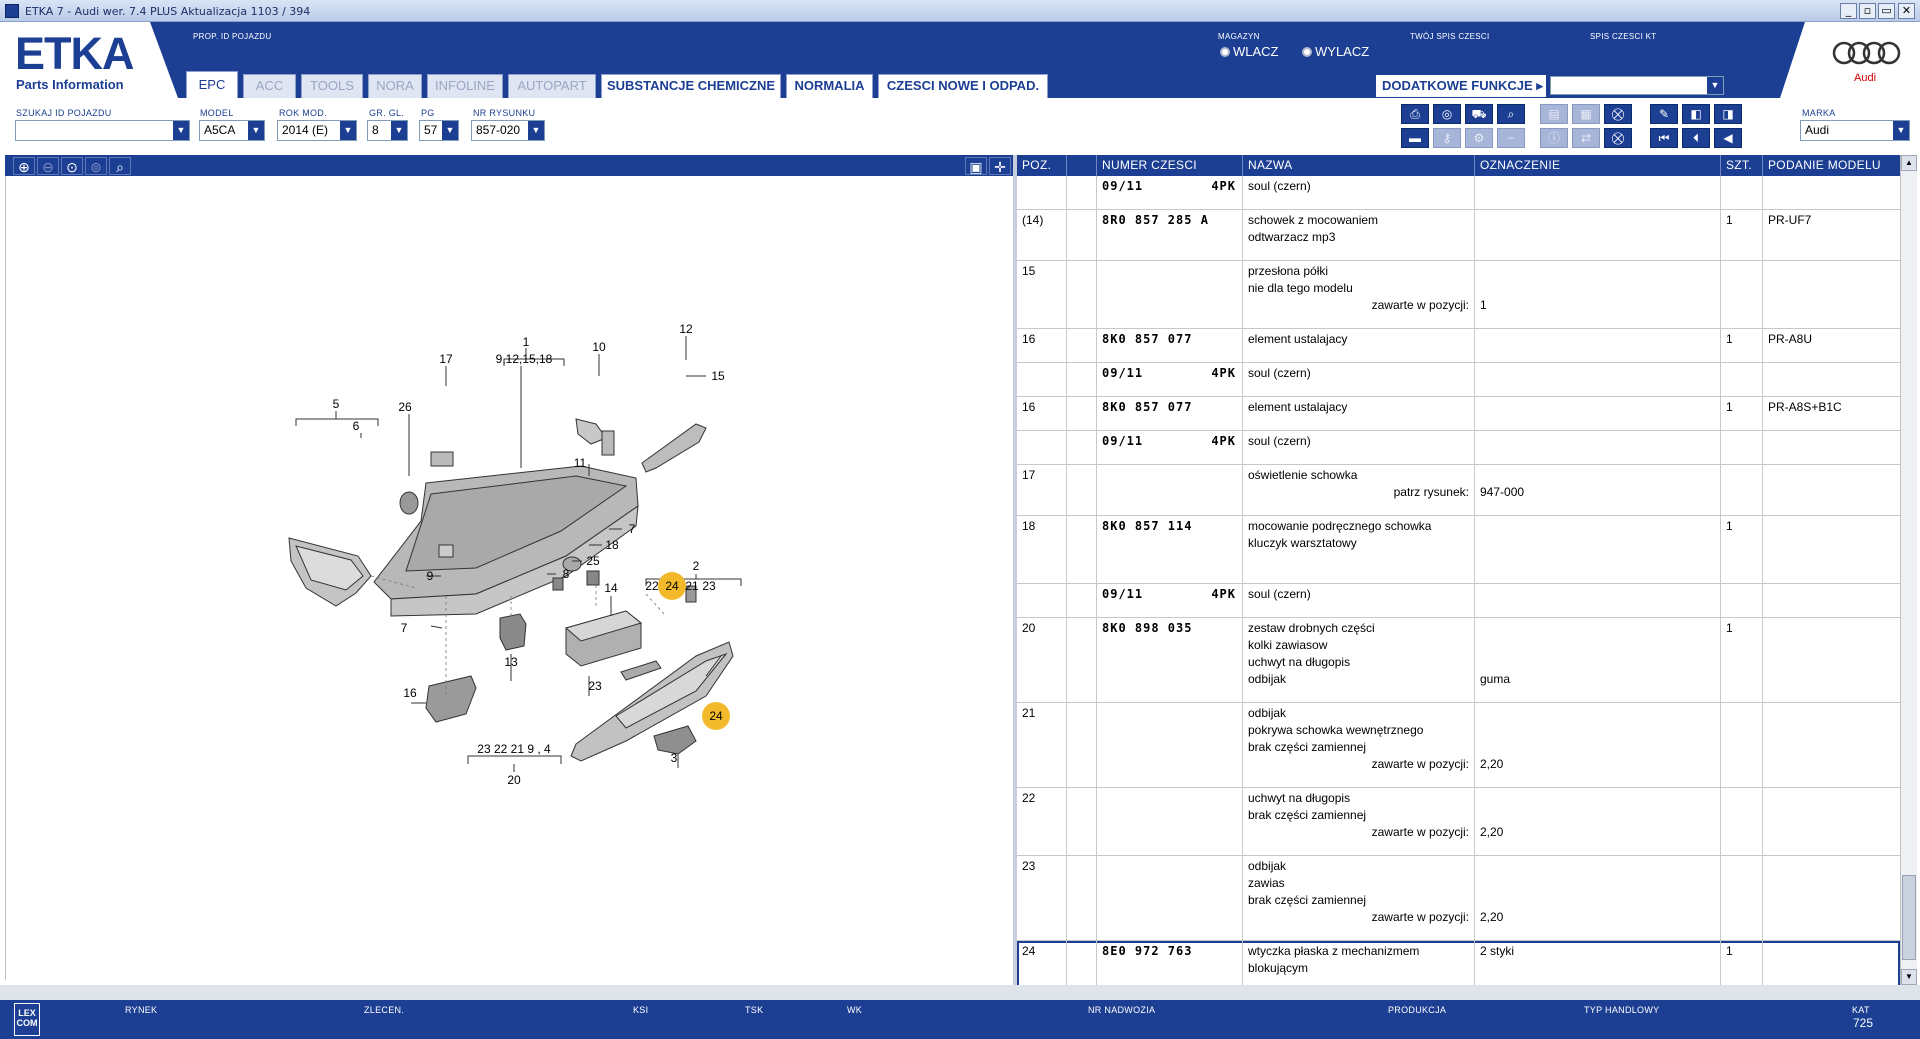  What do you see at coordinates (1805, 407) in the screenshot?
I see `model-value: PR-A8S+B1C` at bounding box center [1805, 407].